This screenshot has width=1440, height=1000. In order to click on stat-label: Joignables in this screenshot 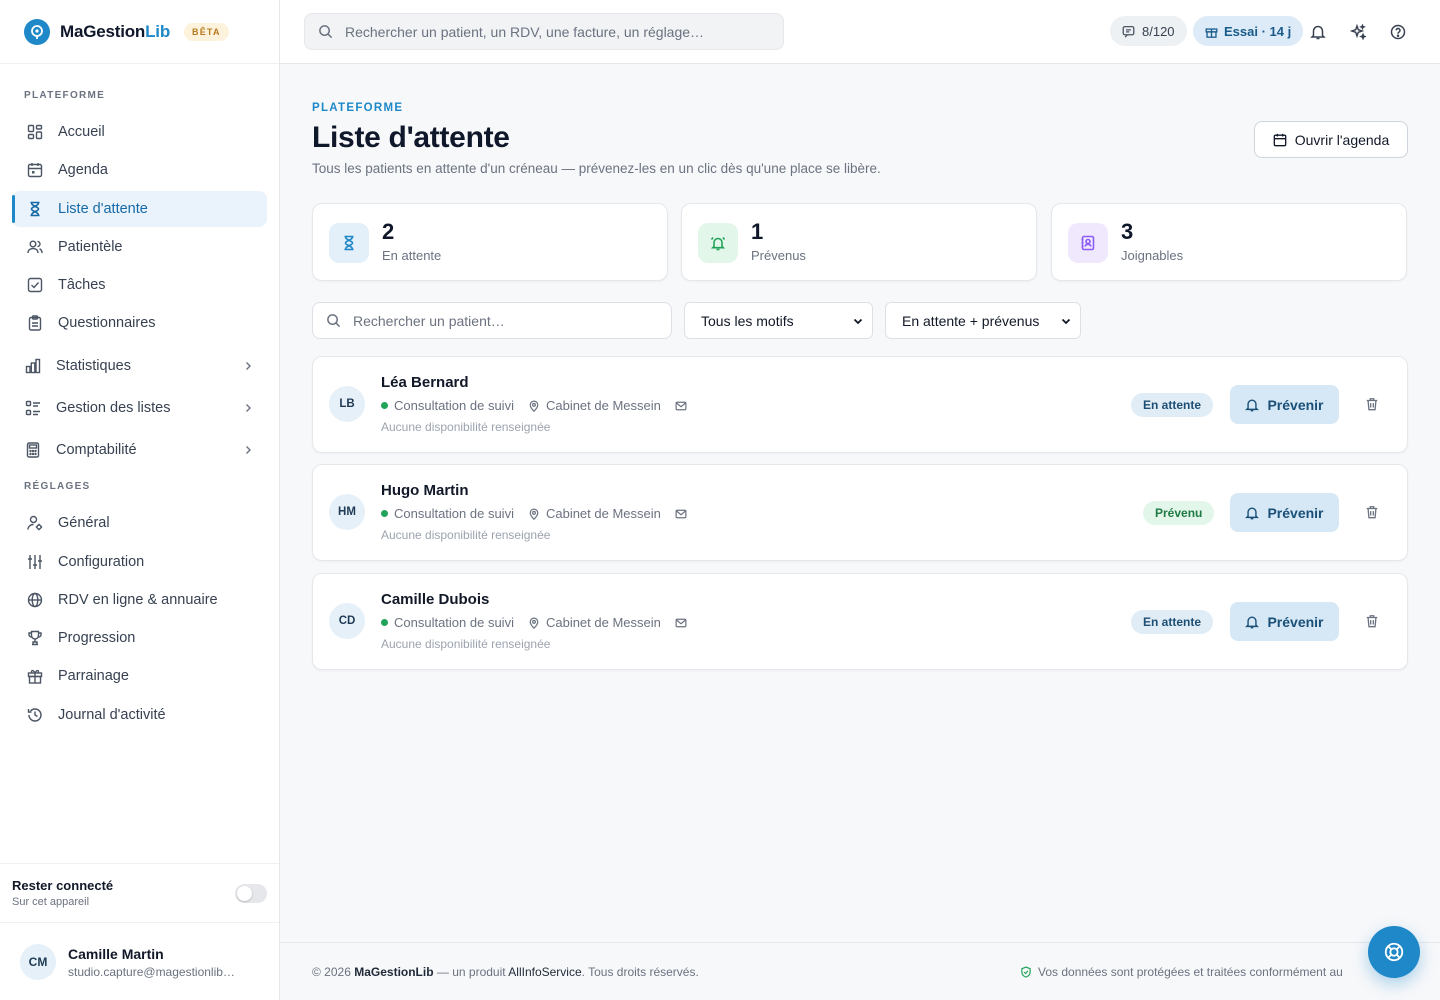, I will do `click(1152, 255)`.